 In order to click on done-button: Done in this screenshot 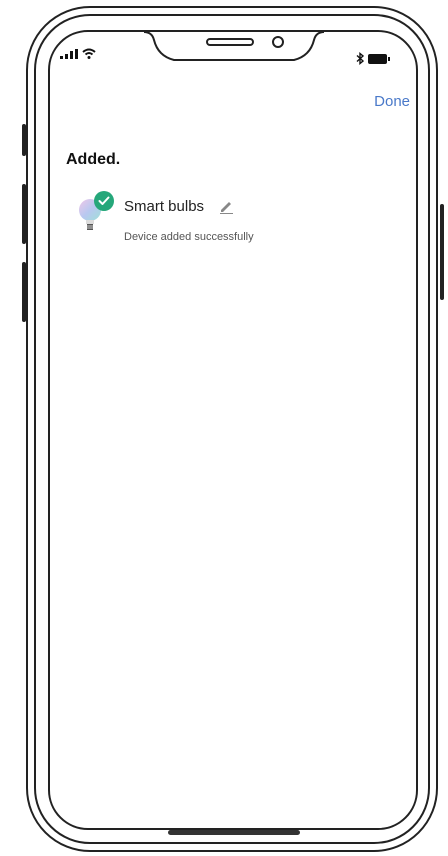, I will do `click(392, 101)`.